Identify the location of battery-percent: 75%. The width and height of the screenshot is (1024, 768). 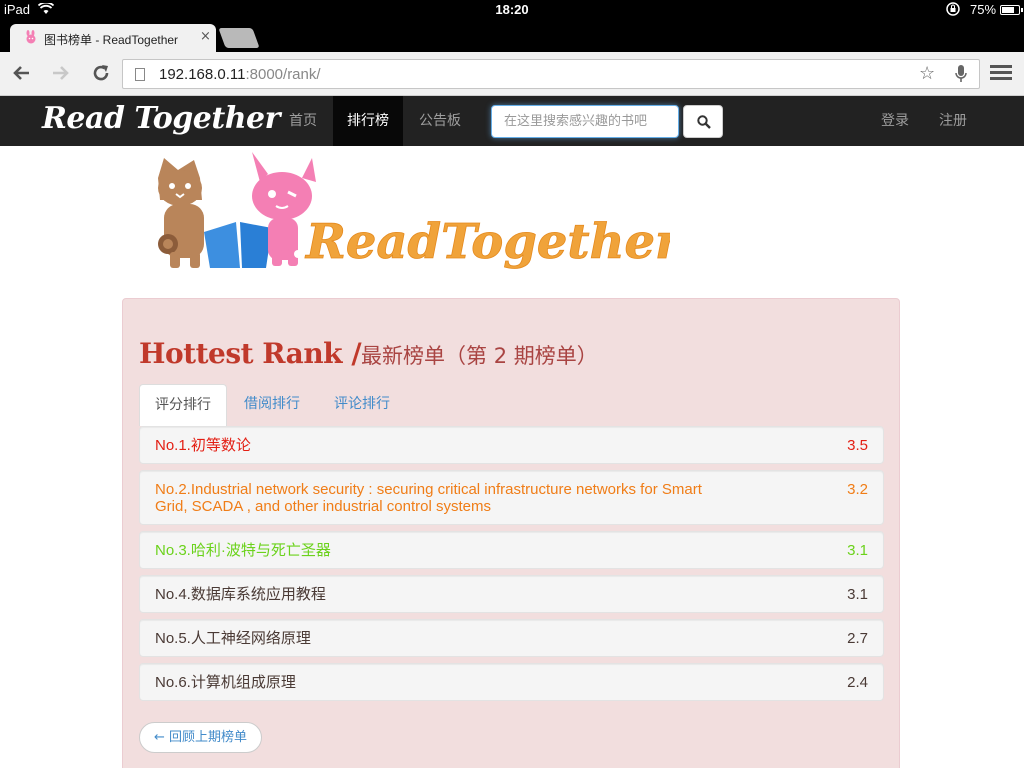
(983, 9).